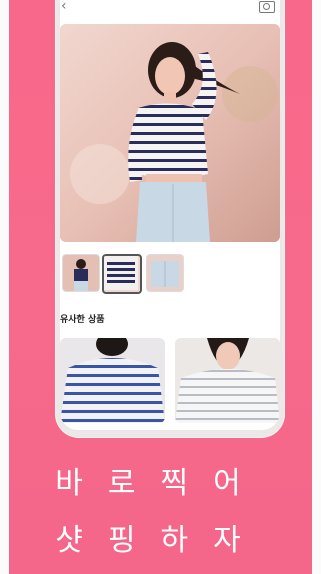 This screenshot has height=574, width=321. I want to click on similar-item-2-image, so click(227, 380).